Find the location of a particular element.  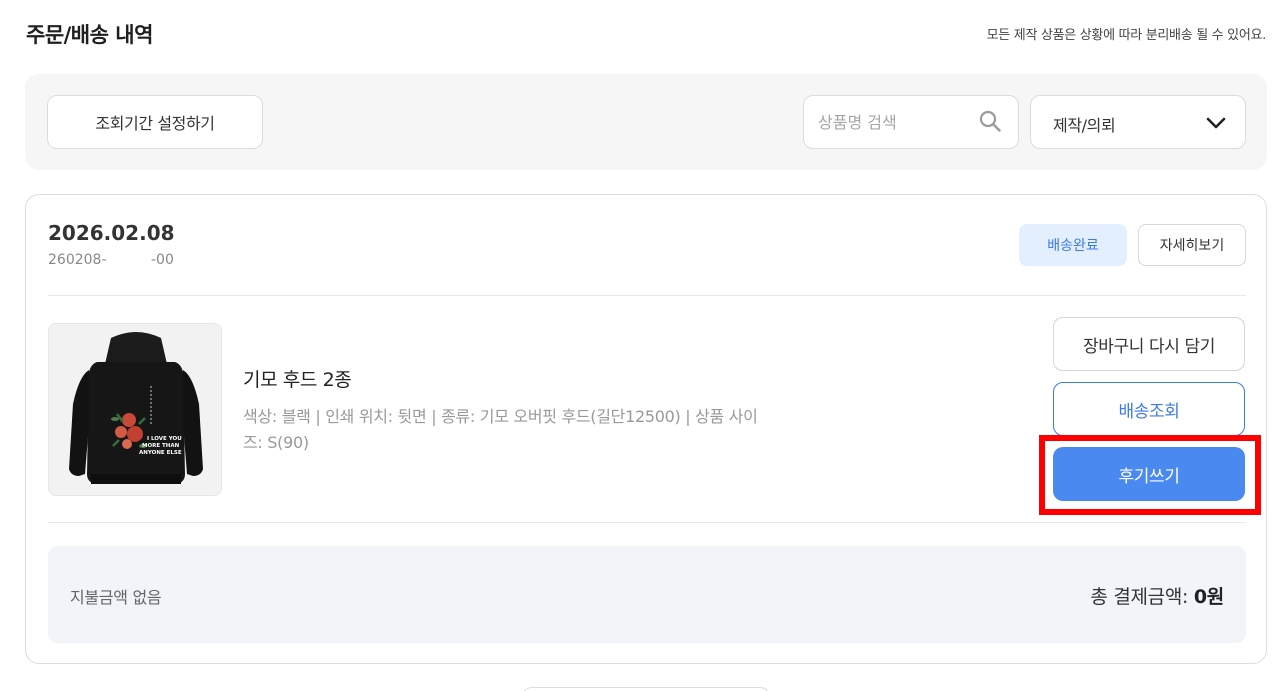

product-image: I LOVE YOU MORE THAN ANYONE ELSE is located at coordinates (135, 409).